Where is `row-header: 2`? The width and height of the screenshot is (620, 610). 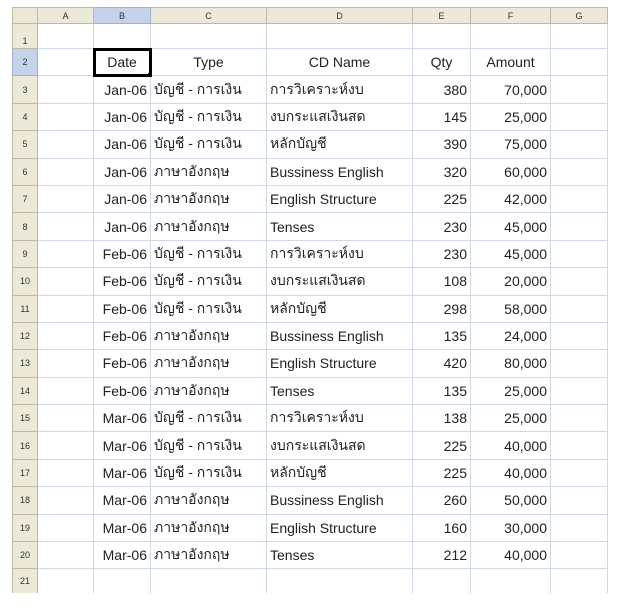 row-header: 2 is located at coordinates (25, 62).